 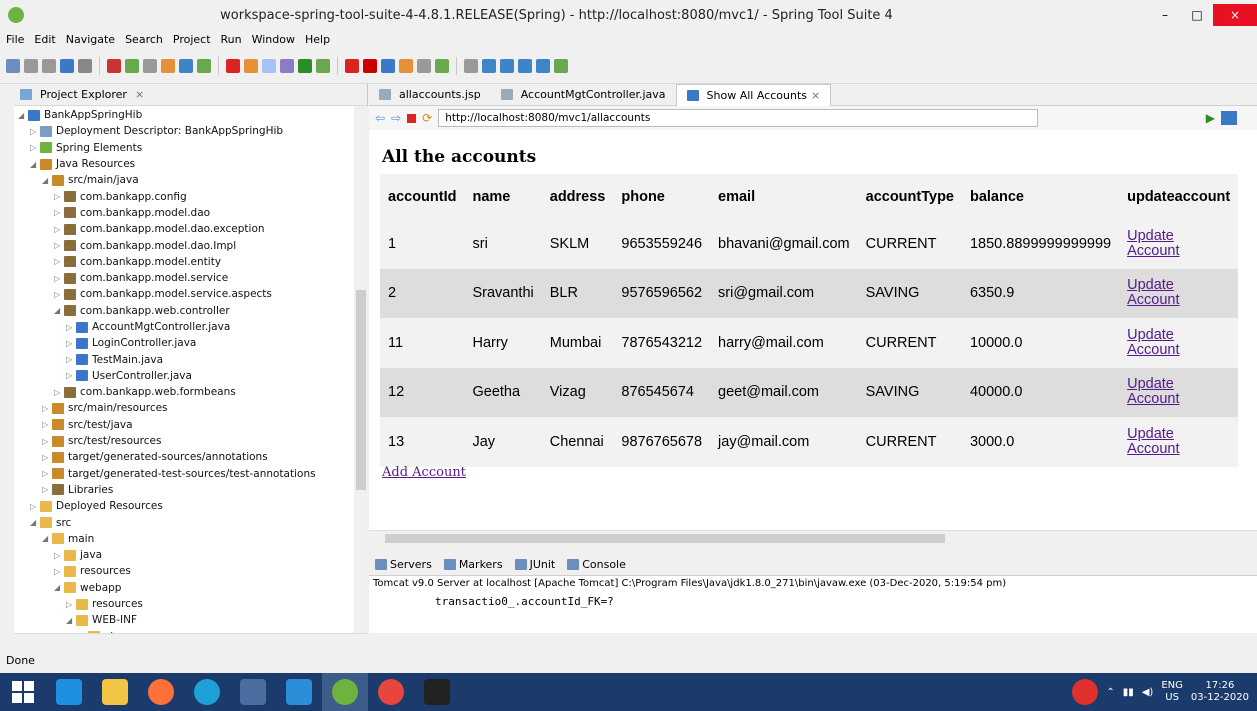 What do you see at coordinates (190, 539) in the screenshot?
I see `tree-item: ◢ main` at bounding box center [190, 539].